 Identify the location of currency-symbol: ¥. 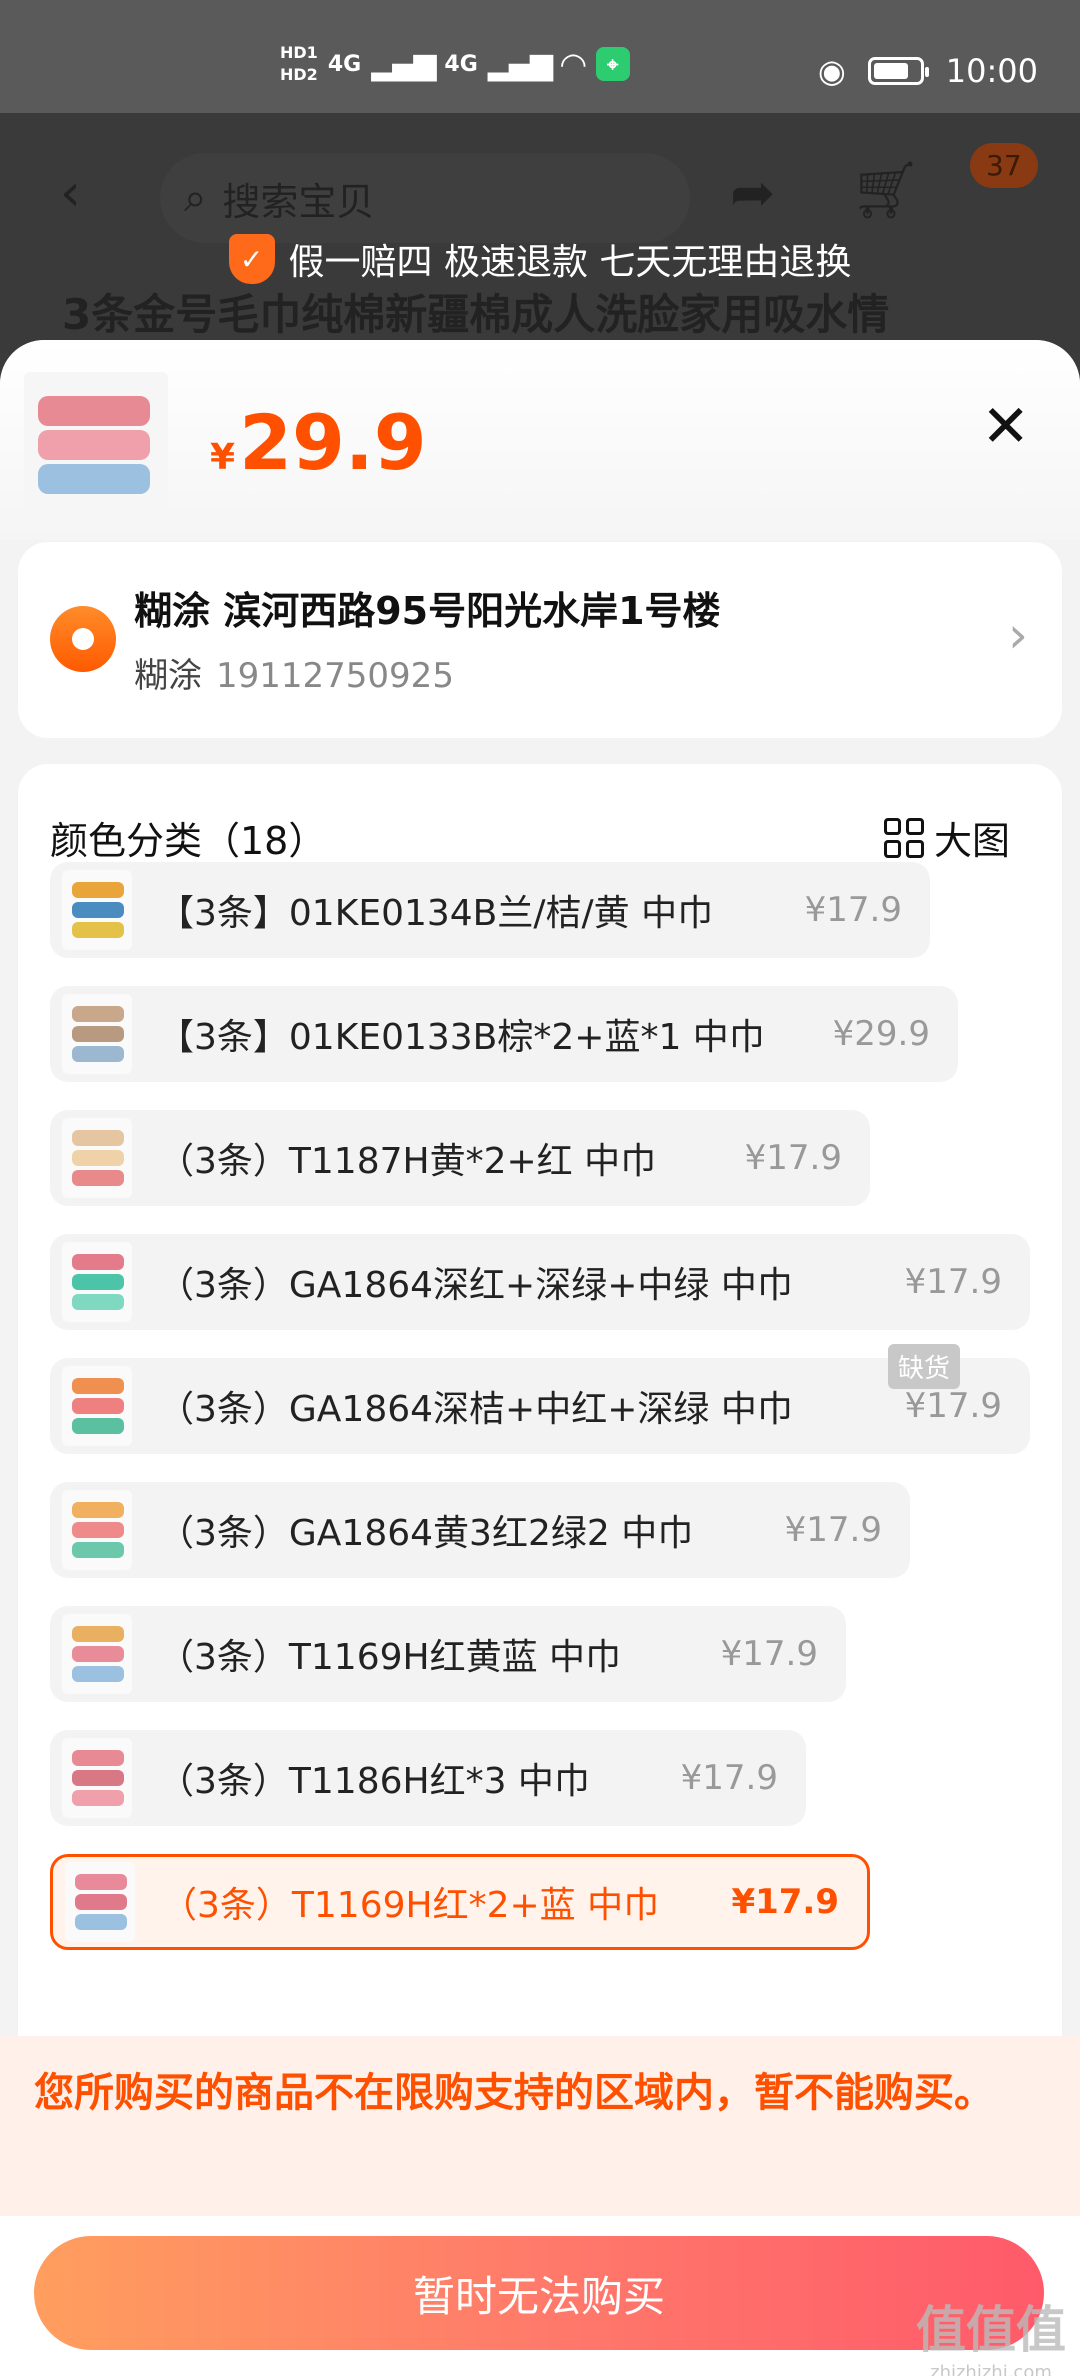
(223, 457).